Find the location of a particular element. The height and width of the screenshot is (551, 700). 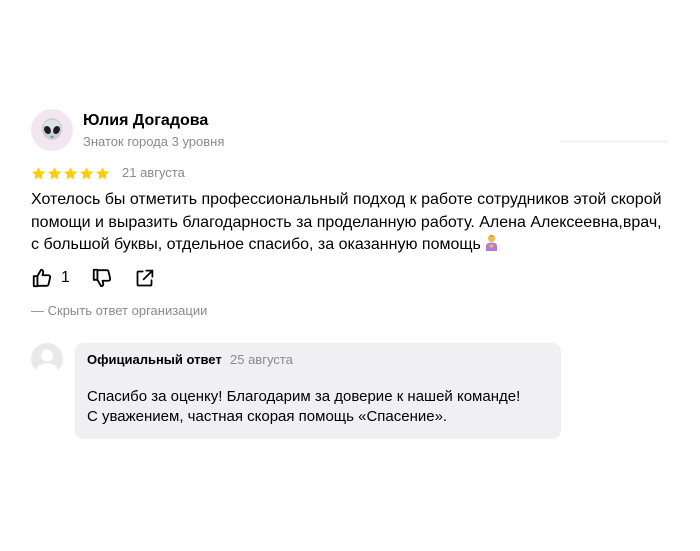

organization-avatar is located at coordinates (47, 359).